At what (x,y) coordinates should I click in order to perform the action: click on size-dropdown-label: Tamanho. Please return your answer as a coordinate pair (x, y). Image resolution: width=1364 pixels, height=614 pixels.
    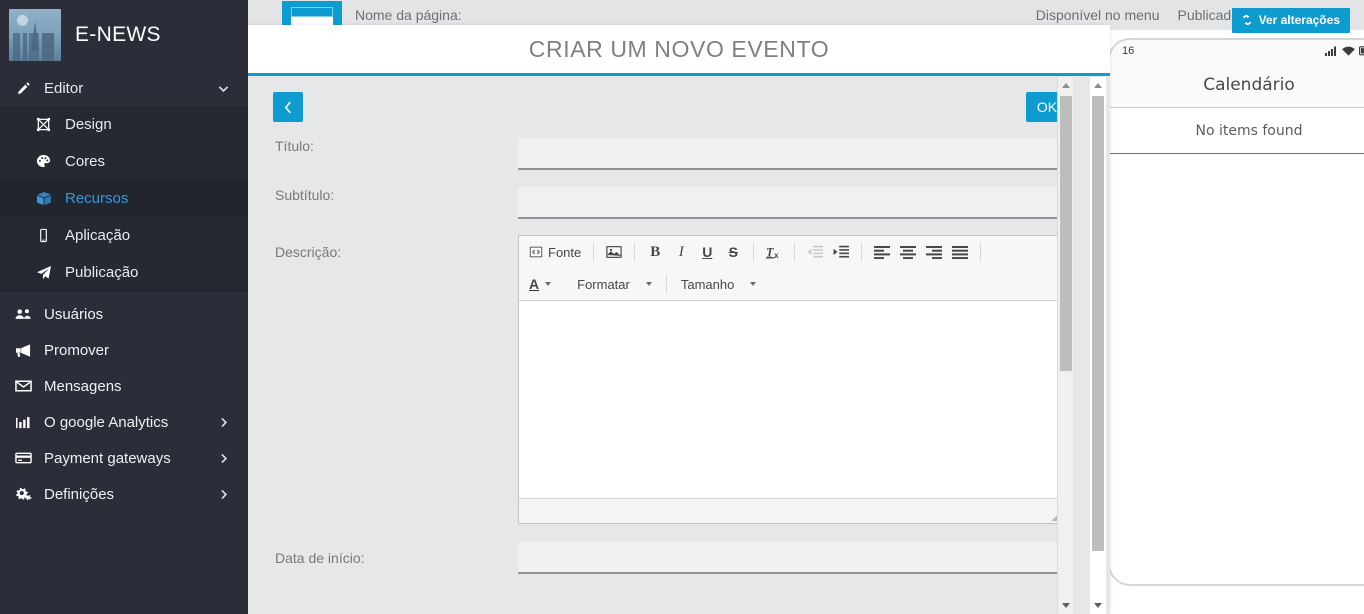
    Looking at the image, I should click on (707, 284).